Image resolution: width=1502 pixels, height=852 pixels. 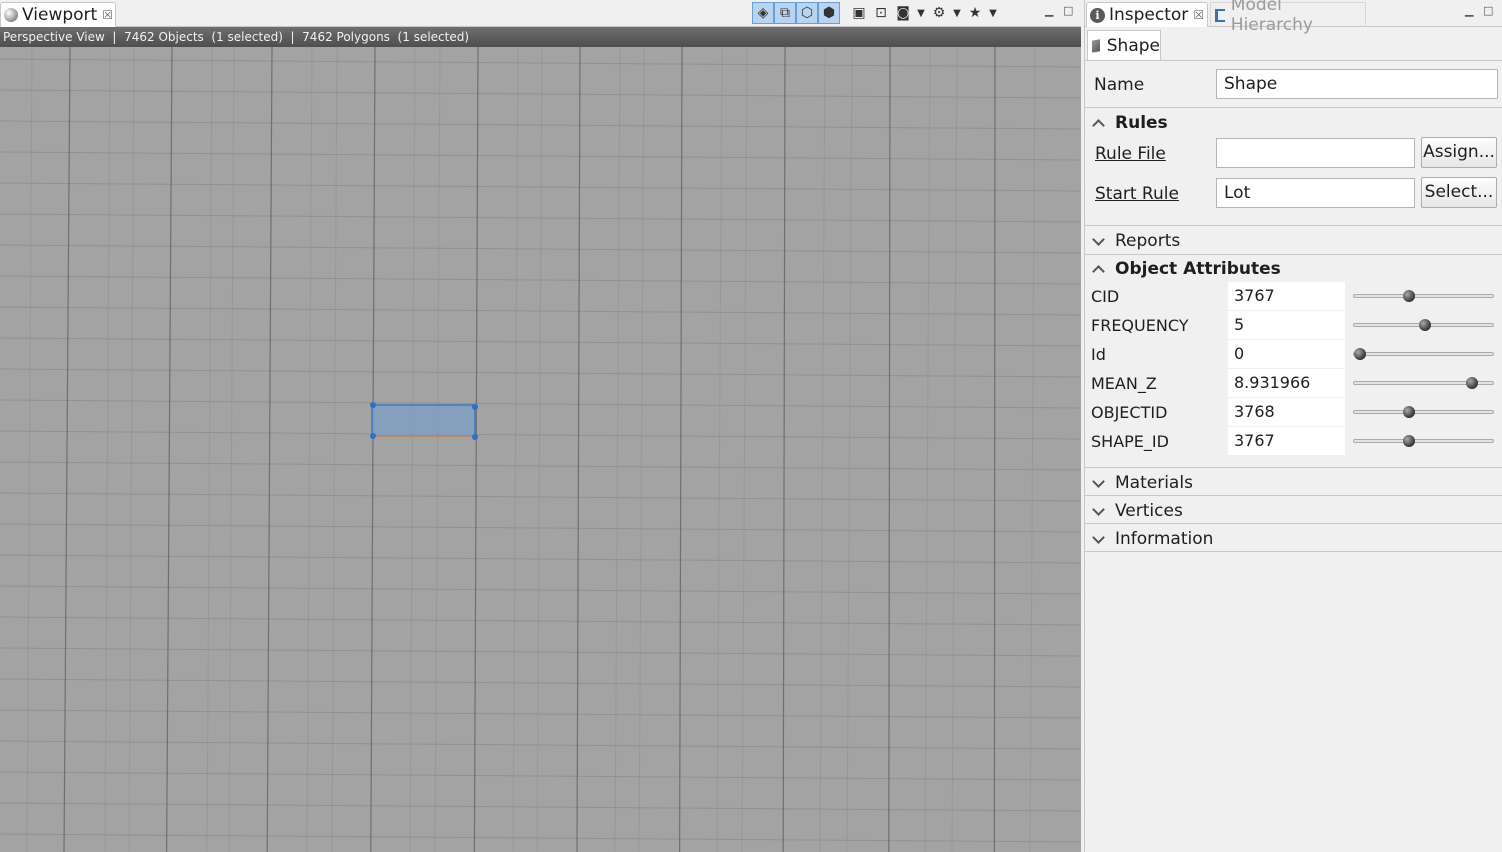 I want to click on bookmarks-menu-chevron-down-icon: ▼, so click(x=993, y=13).